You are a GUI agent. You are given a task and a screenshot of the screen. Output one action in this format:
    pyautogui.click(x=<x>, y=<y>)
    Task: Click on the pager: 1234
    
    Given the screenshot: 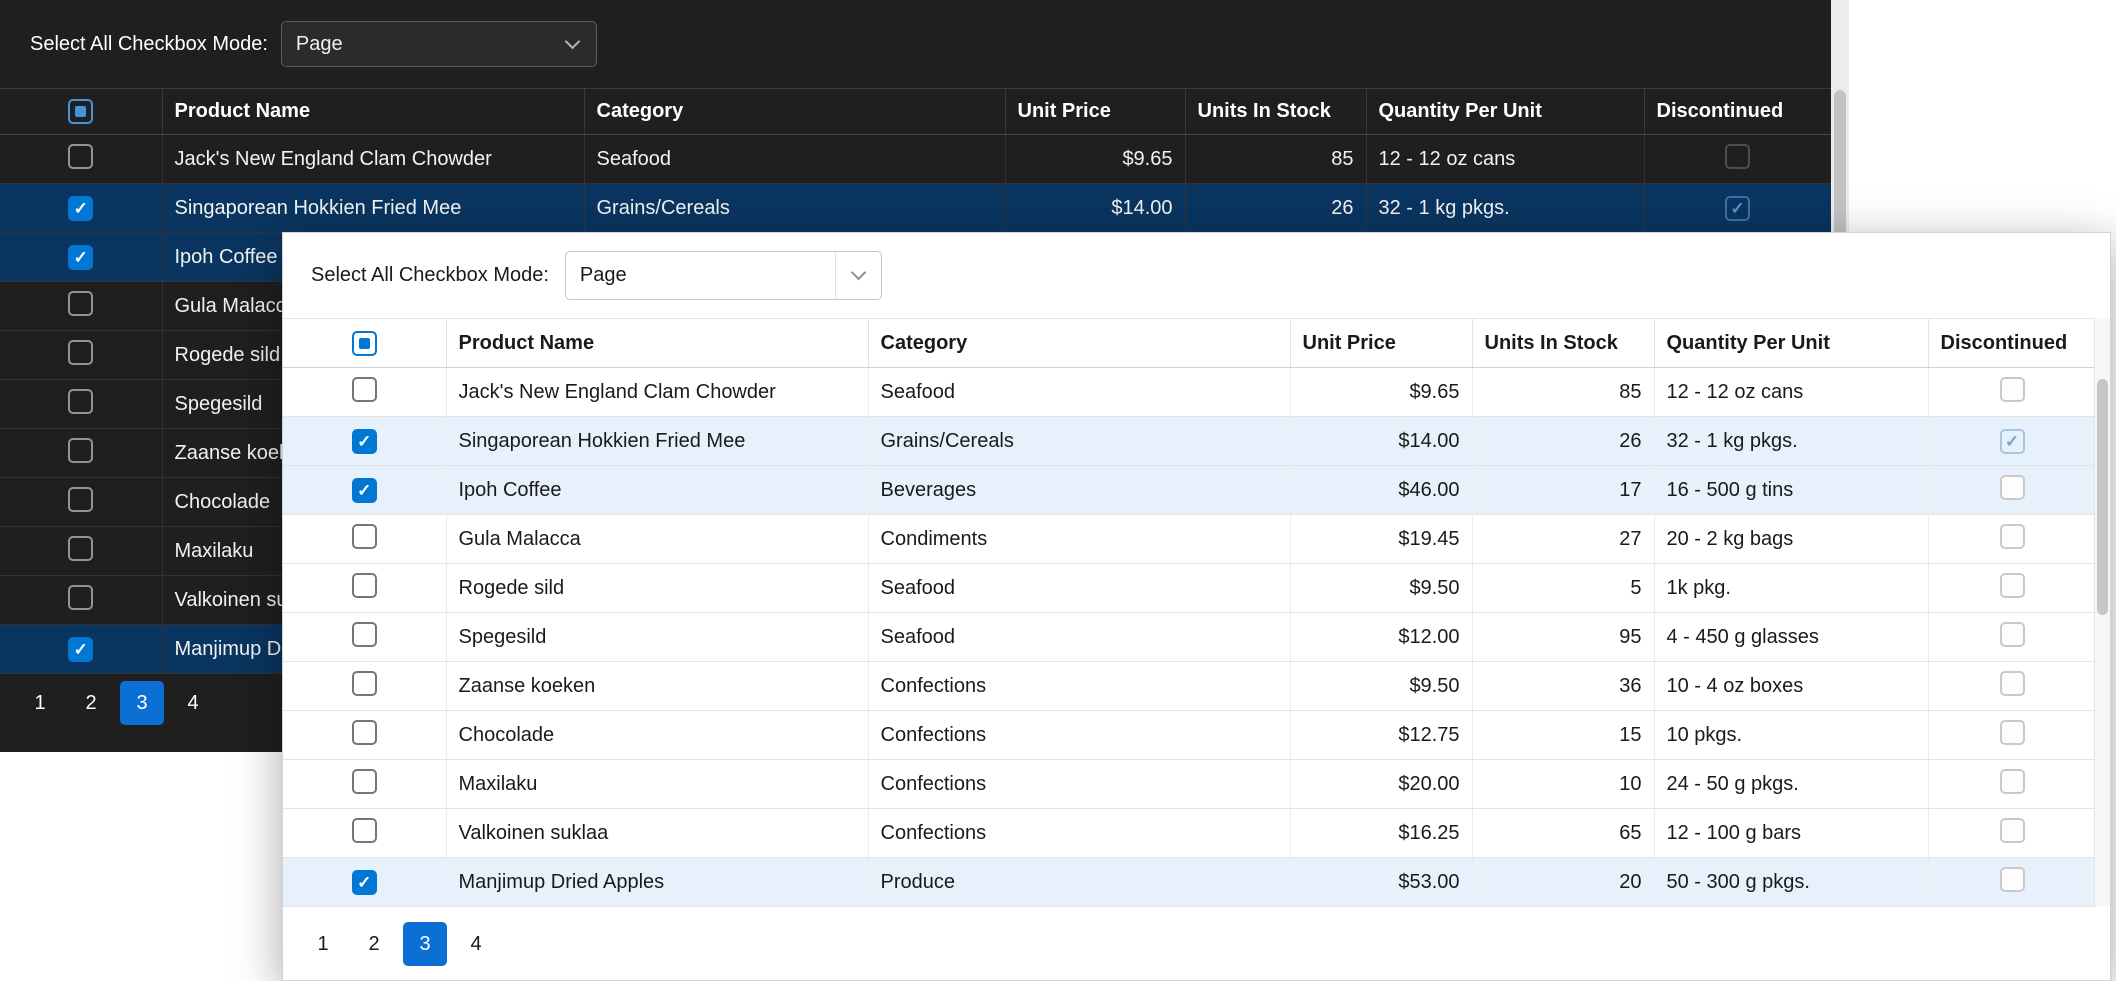 What is the action you would take?
    pyautogui.click(x=390, y=944)
    